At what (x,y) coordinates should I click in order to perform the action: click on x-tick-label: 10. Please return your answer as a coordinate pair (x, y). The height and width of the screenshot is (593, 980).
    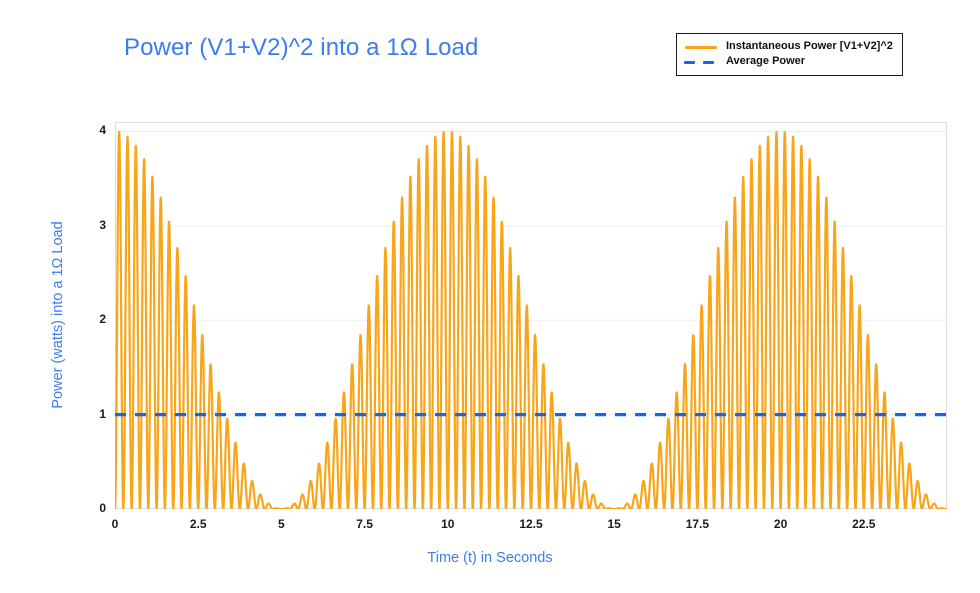
    Looking at the image, I should click on (448, 524).